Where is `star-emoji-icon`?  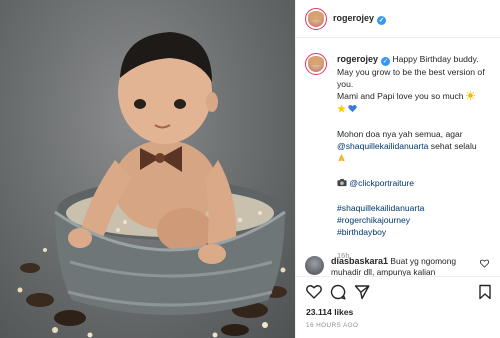 star-emoji-icon is located at coordinates (341, 110).